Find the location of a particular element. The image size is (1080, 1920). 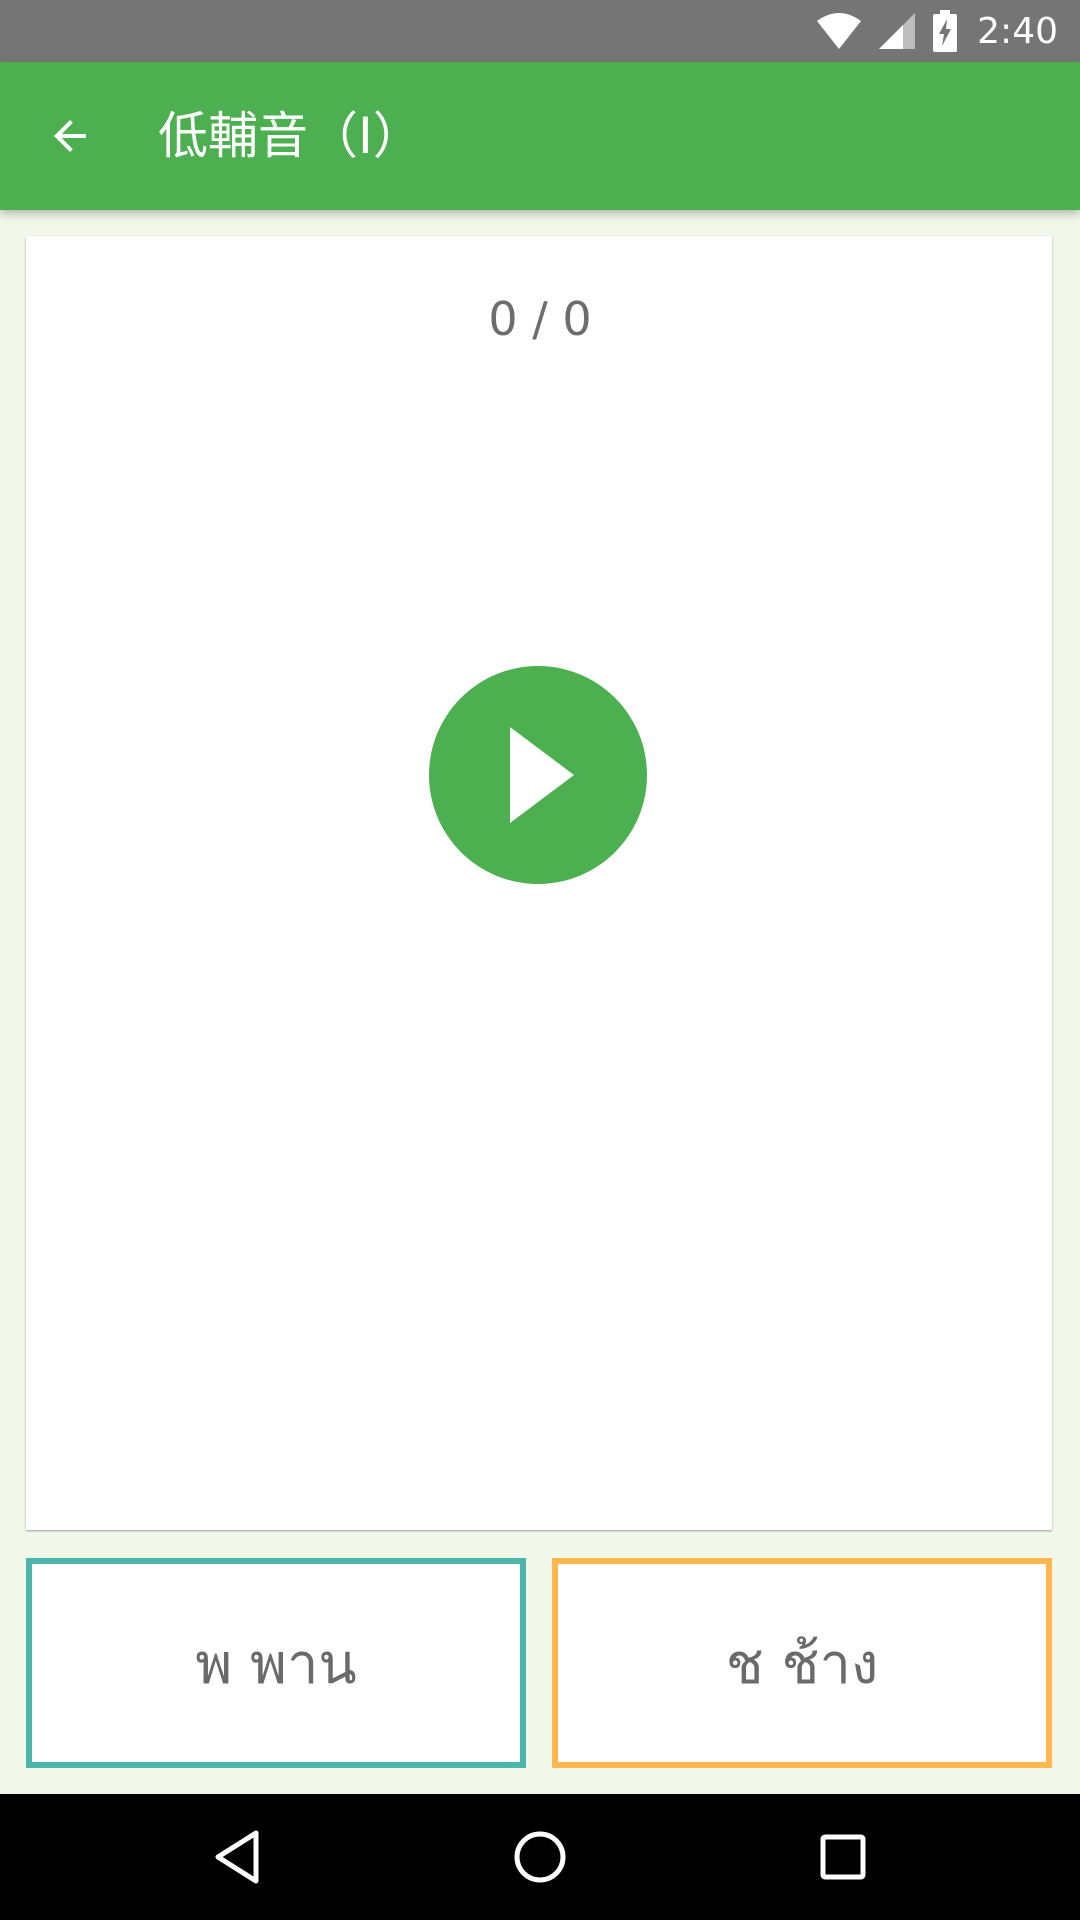

cell-signal-icon is located at coordinates (897, 31).